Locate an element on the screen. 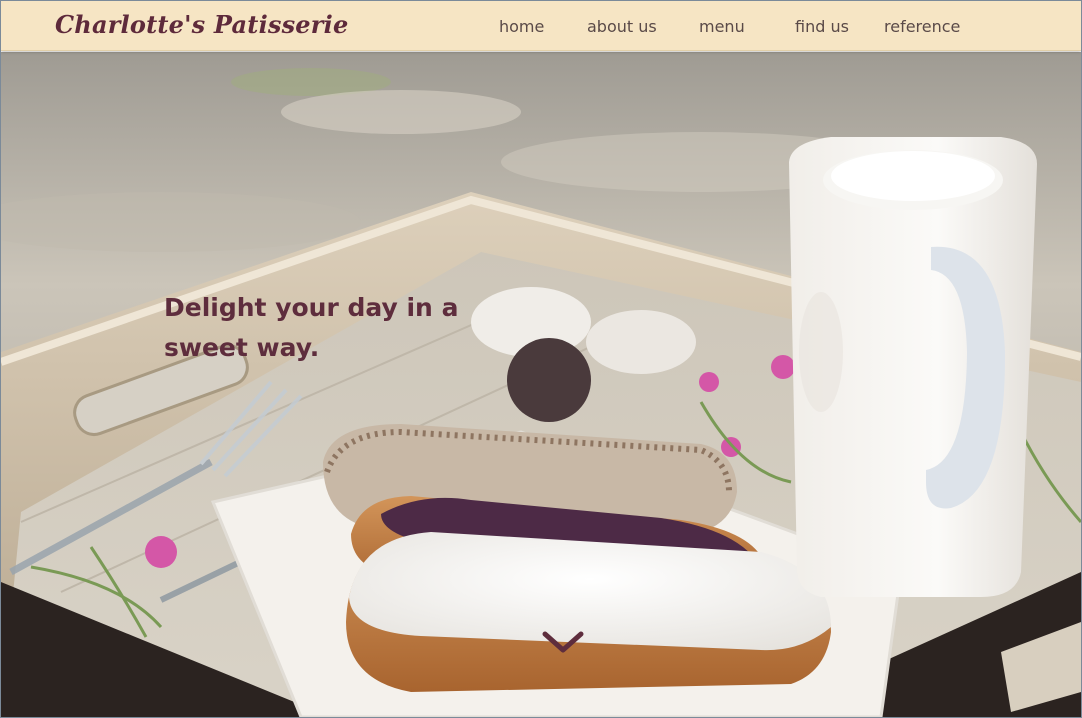  hero-heading-line-2: sweet way. is located at coordinates (242, 347).